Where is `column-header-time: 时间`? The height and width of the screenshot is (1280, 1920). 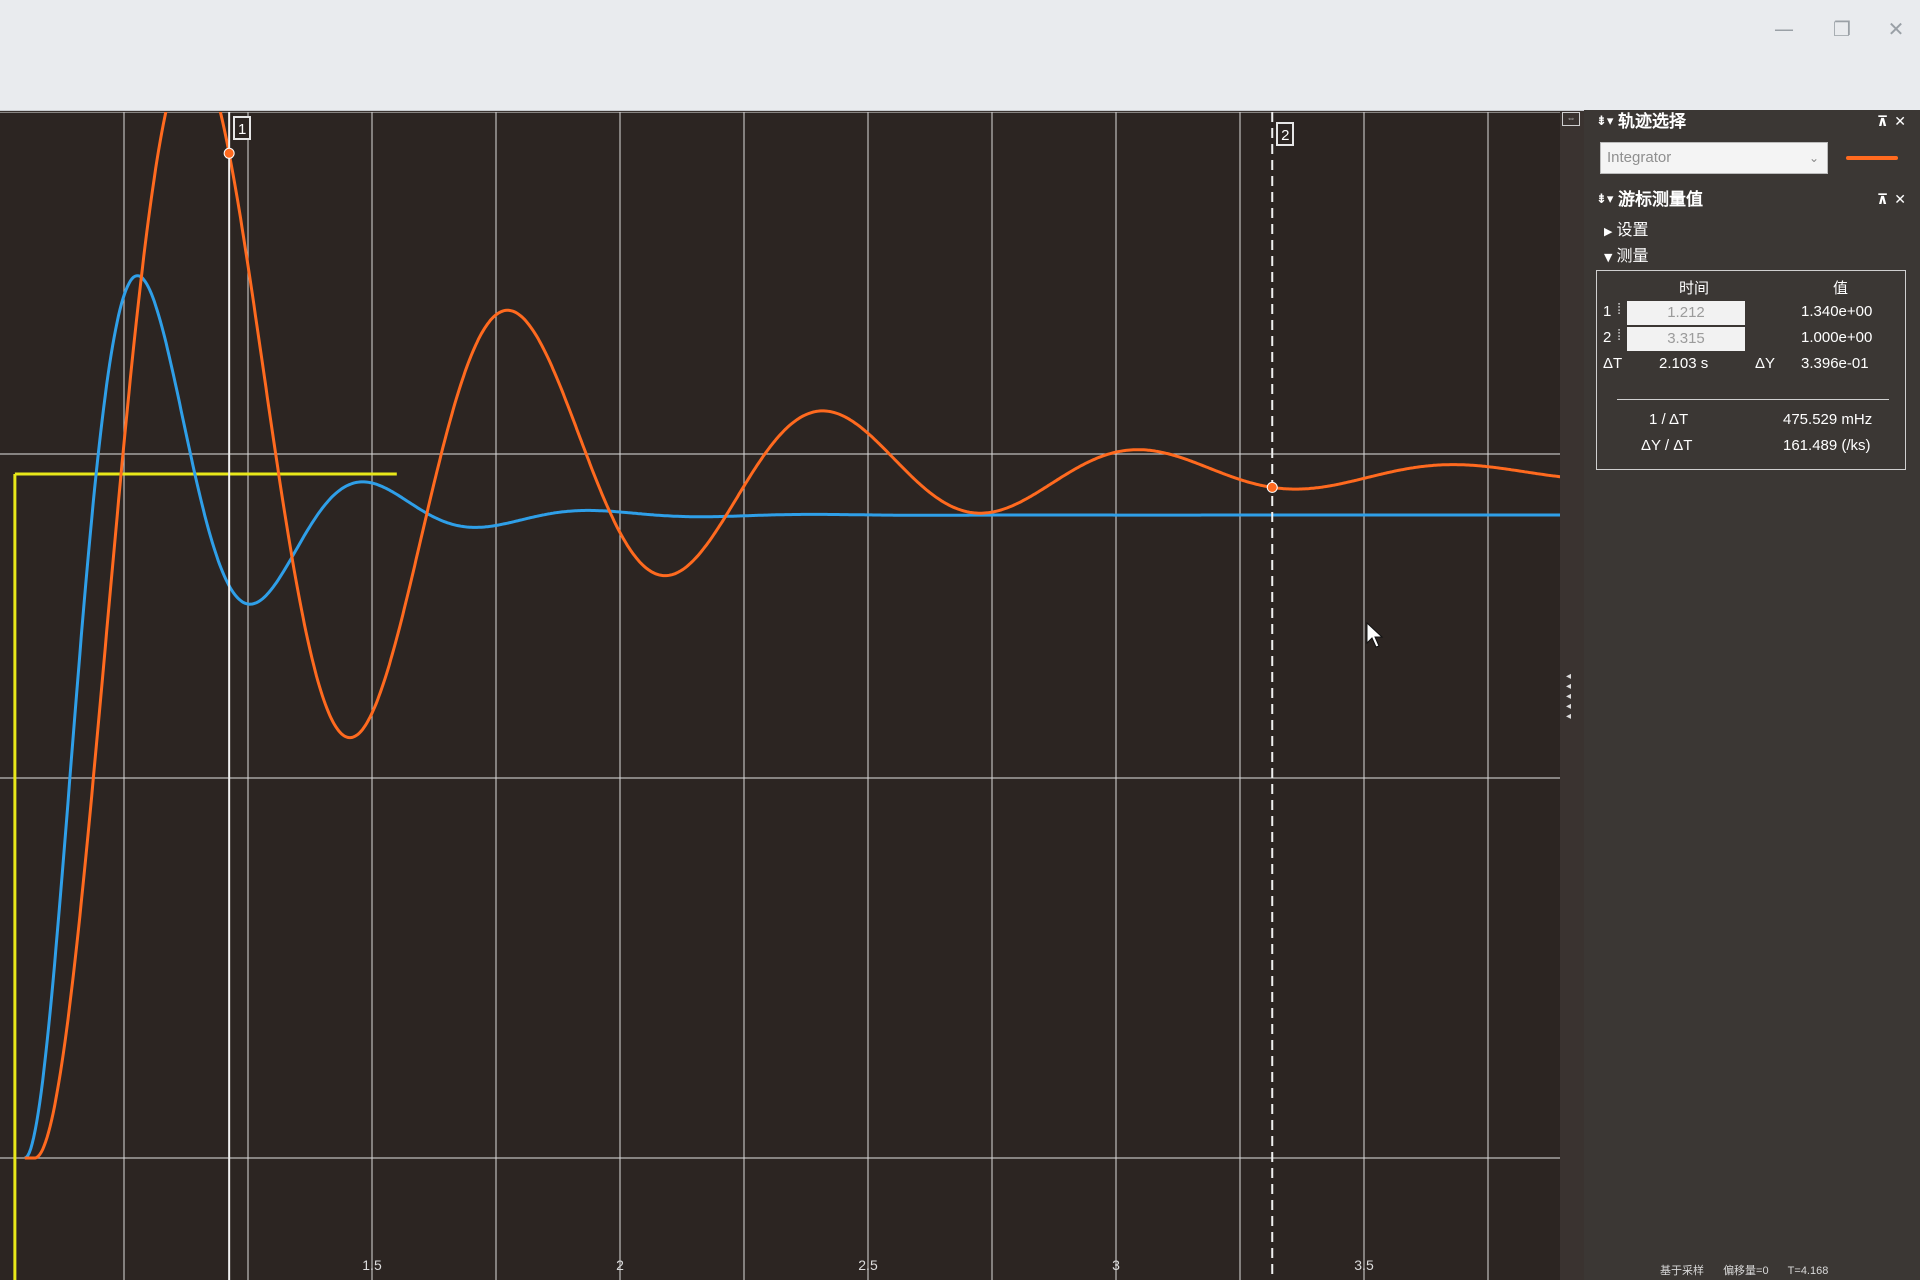
column-header-time: 时间 is located at coordinates (1694, 288).